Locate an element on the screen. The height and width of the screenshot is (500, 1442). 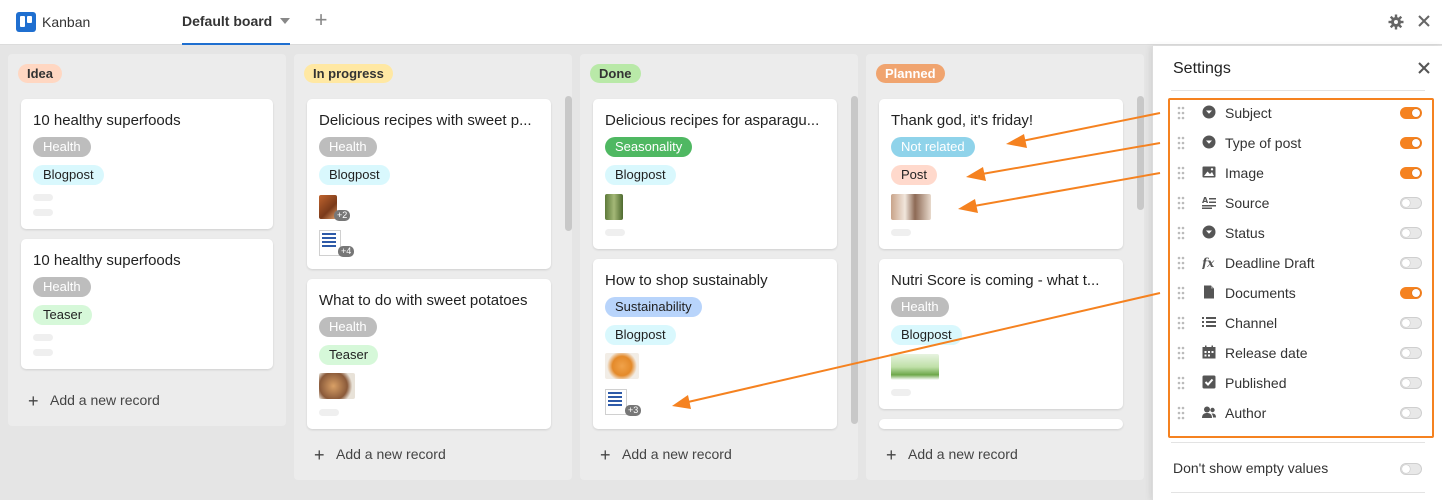
chevron-down-icon is located at coordinates (285, 21).